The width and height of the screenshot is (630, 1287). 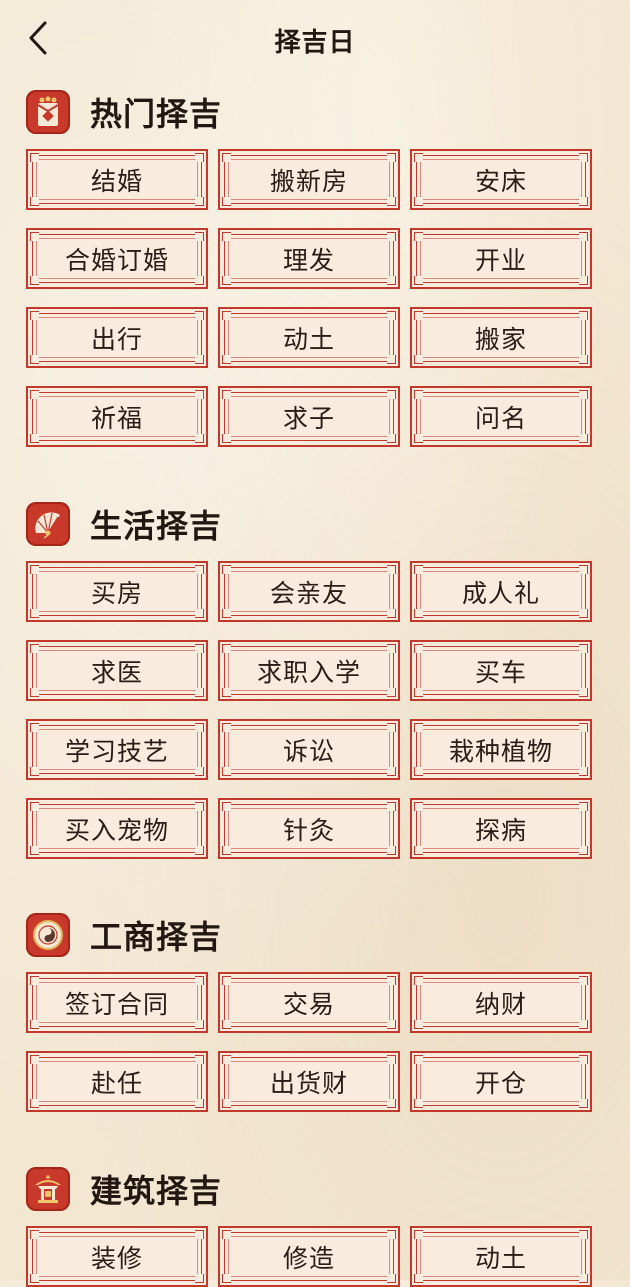 I want to click on option-dongtu-building: 动土, so click(x=501, y=1256).